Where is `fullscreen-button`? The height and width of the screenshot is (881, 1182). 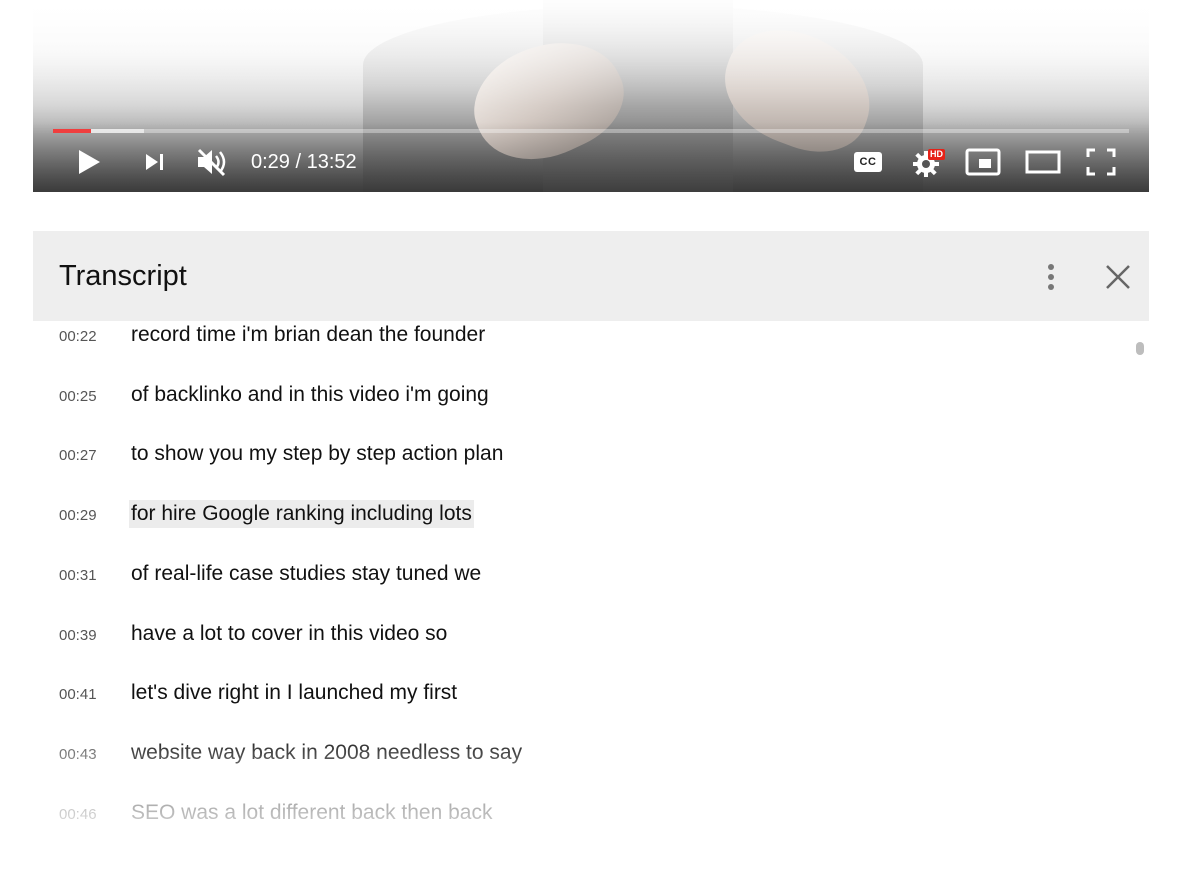 fullscreen-button is located at coordinates (1101, 162).